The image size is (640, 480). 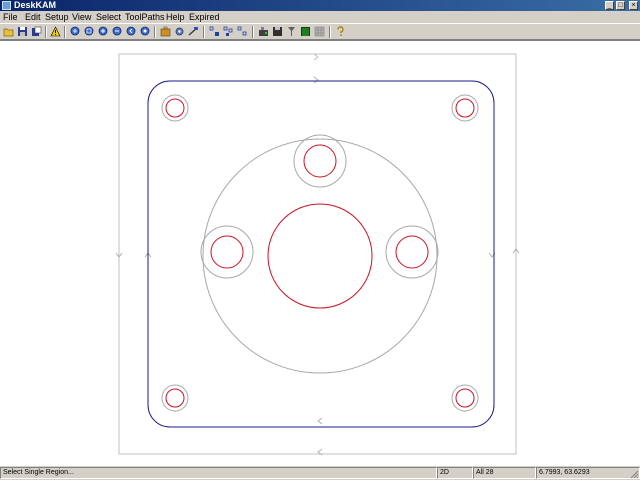 What do you see at coordinates (36, 31) in the screenshot?
I see `import-icon` at bounding box center [36, 31].